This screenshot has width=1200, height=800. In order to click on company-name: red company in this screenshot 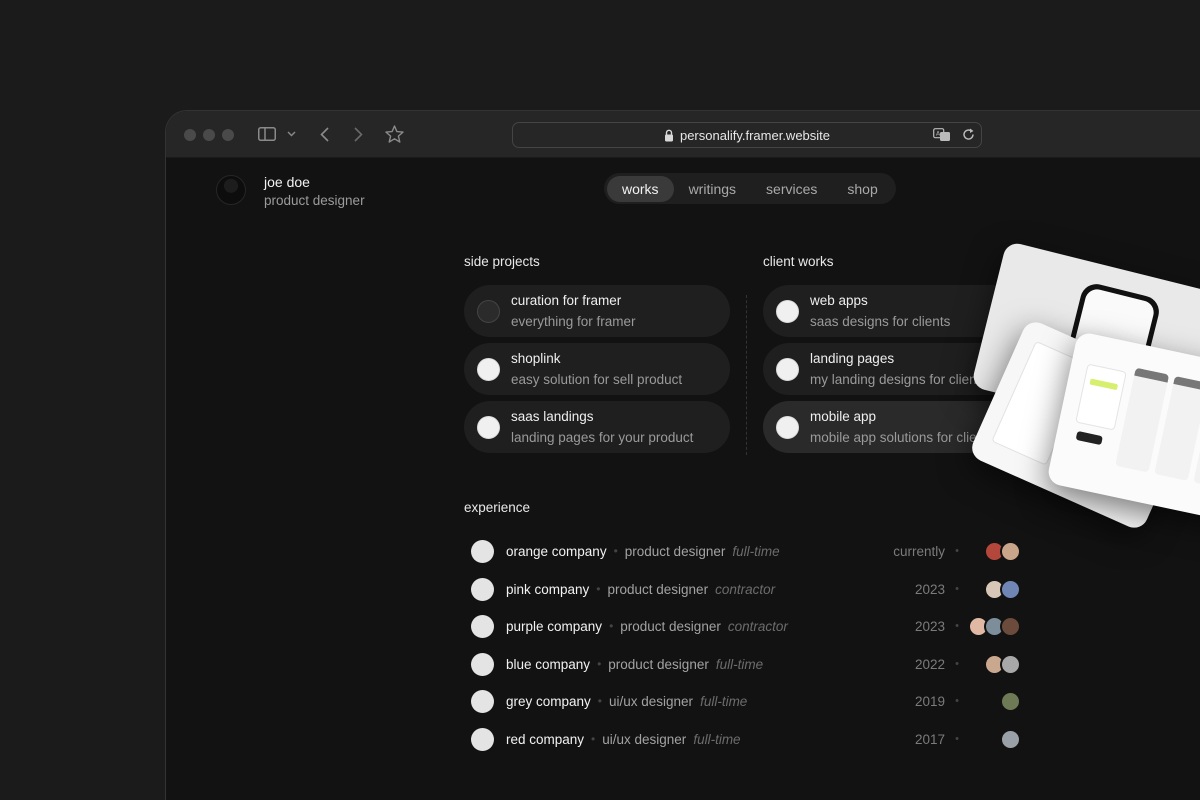, I will do `click(545, 739)`.